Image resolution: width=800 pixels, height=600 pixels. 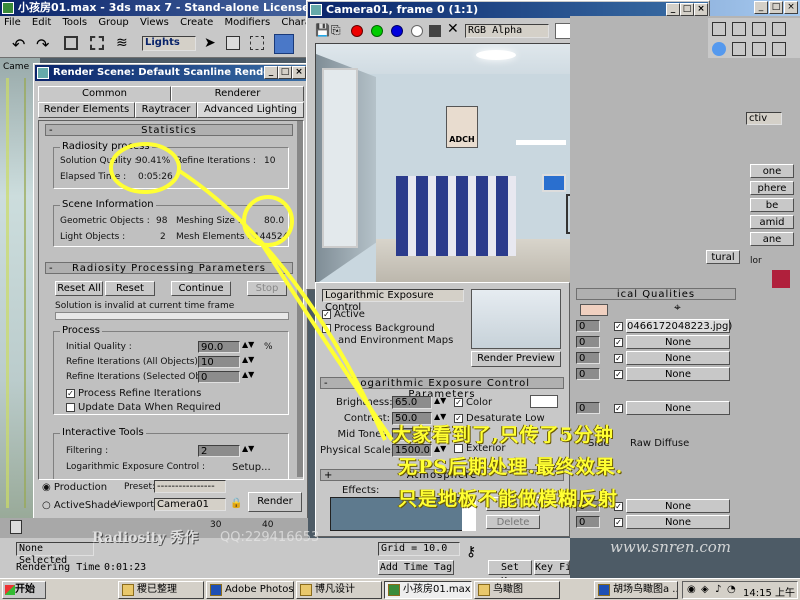 What do you see at coordinates (508, 499) in the screenshot?
I see `caption-line-3: 只是地板不能做模糊反射` at bounding box center [508, 499].